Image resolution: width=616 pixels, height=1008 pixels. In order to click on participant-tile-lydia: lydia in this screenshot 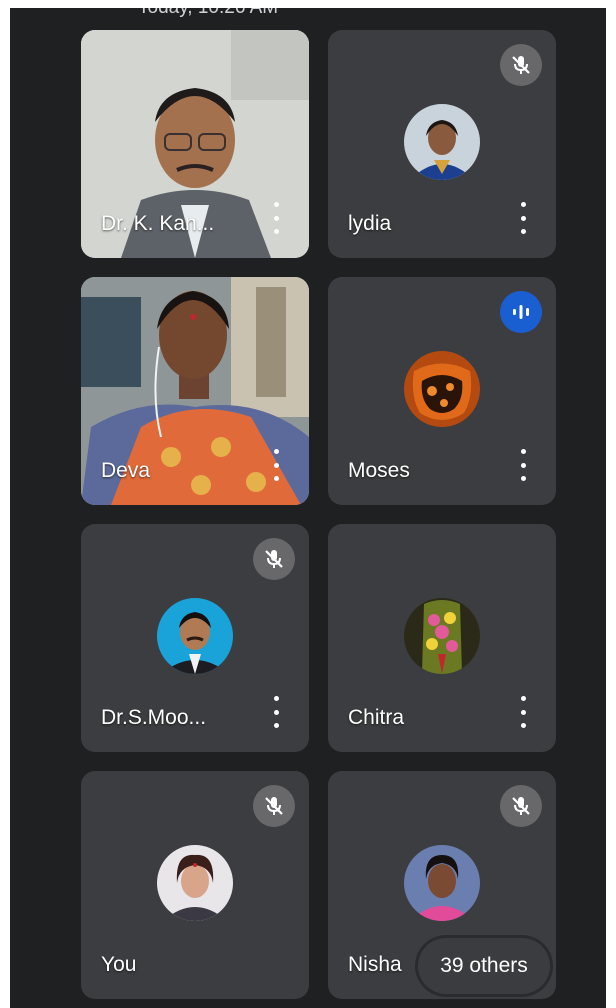, I will do `click(442, 144)`.